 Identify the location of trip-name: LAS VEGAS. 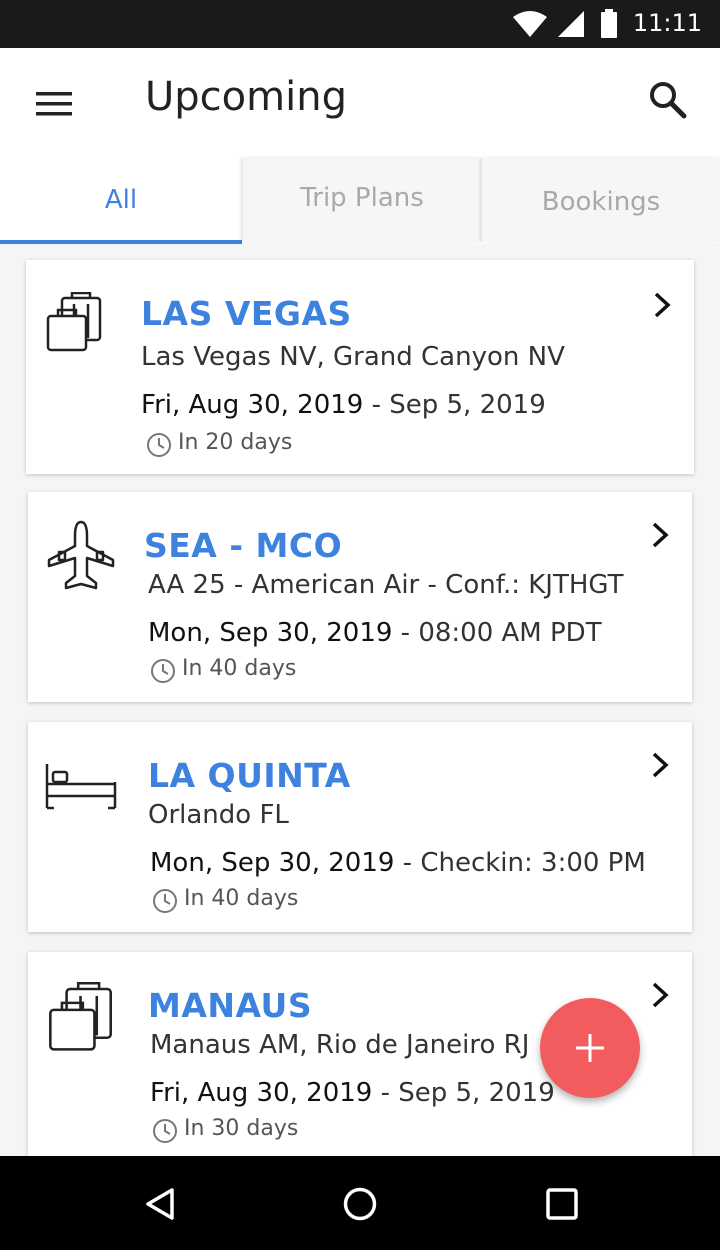
(246, 313).